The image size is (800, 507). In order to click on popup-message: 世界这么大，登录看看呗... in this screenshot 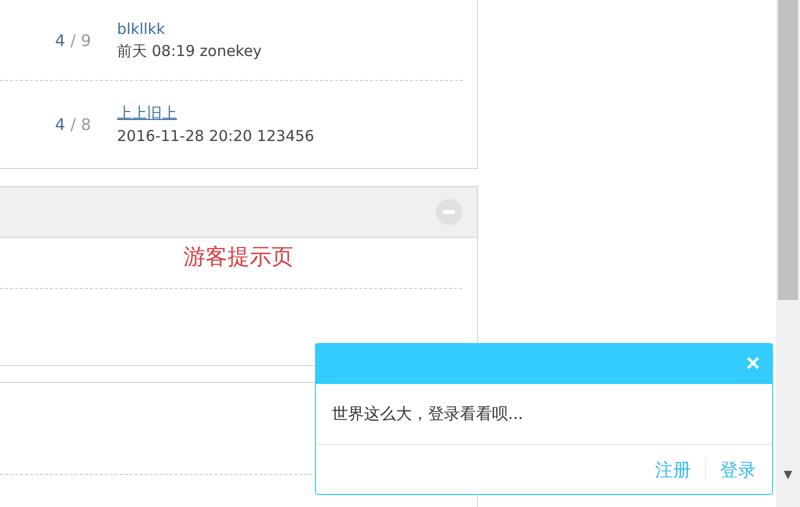, I will do `click(544, 414)`.